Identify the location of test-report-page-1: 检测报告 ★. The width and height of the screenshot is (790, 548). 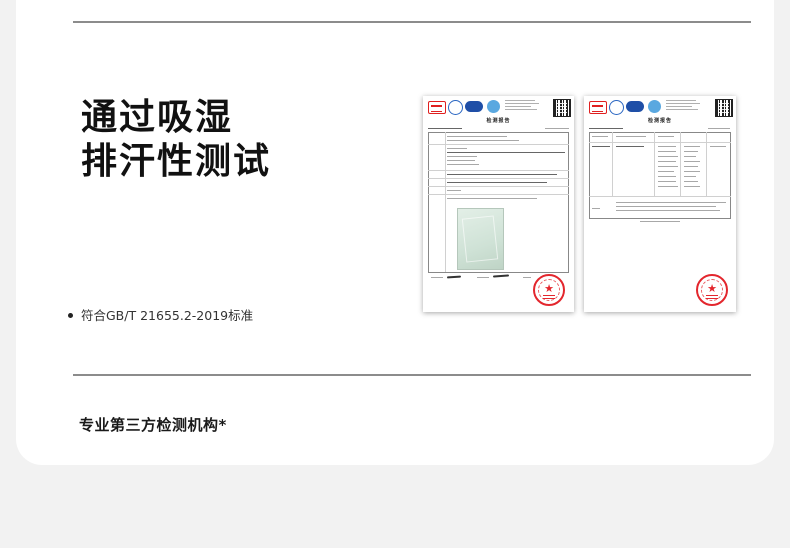
(498, 204).